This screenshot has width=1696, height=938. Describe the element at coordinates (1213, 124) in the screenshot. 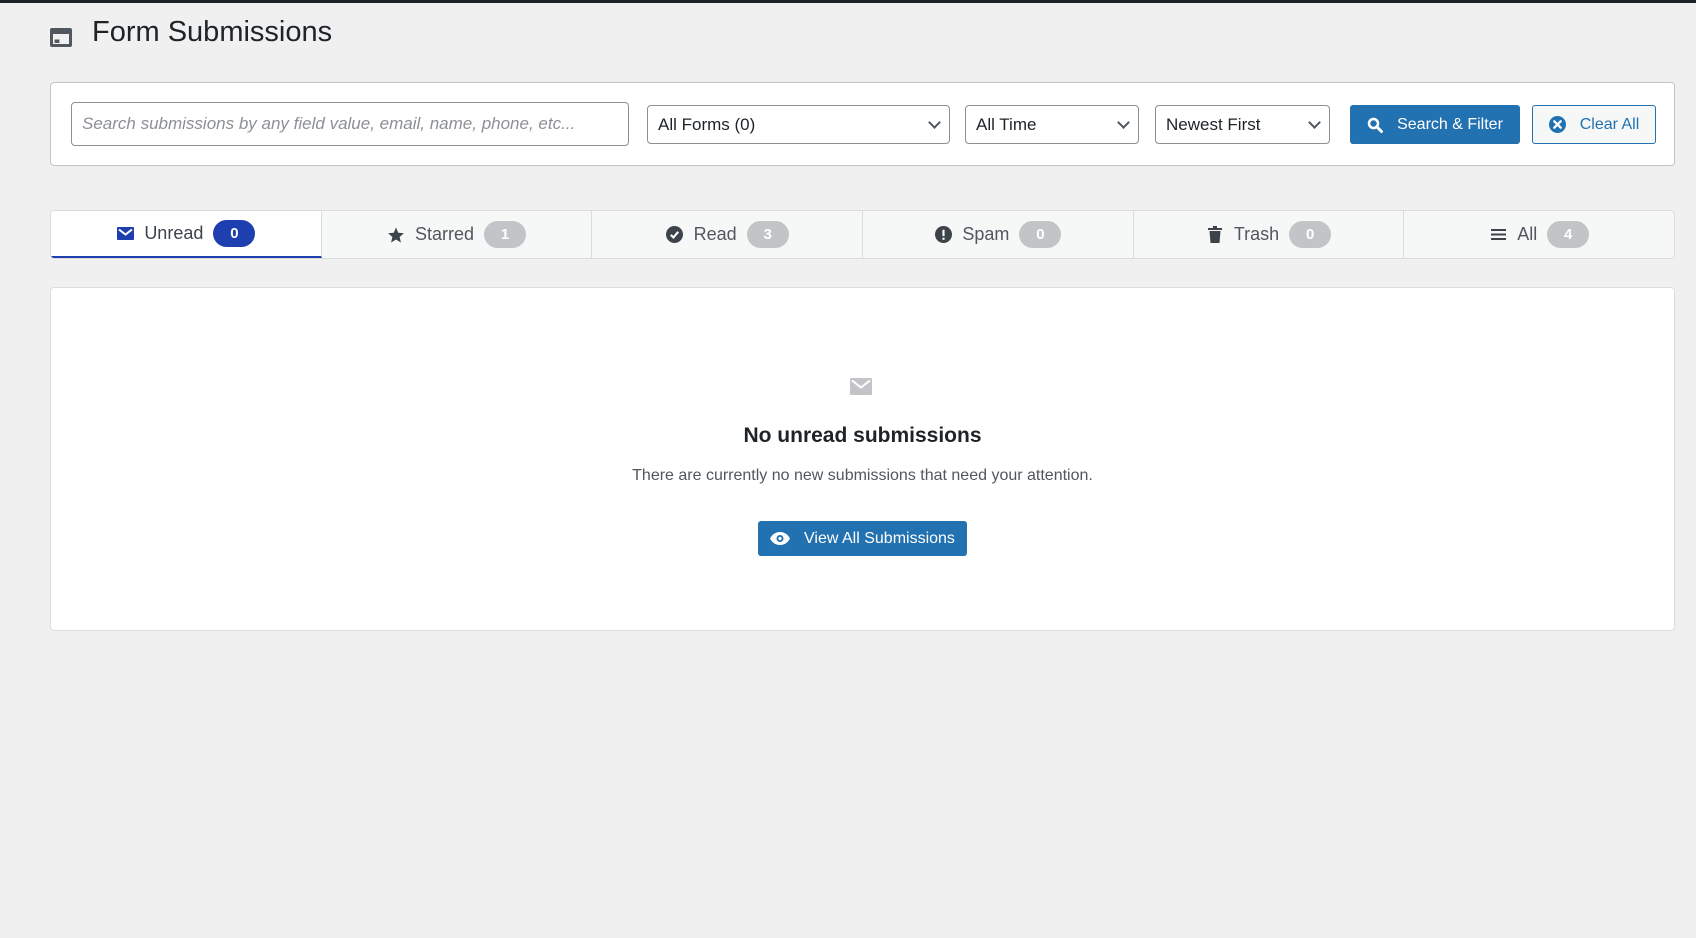

I see `sort-select-value: Newest First` at that location.